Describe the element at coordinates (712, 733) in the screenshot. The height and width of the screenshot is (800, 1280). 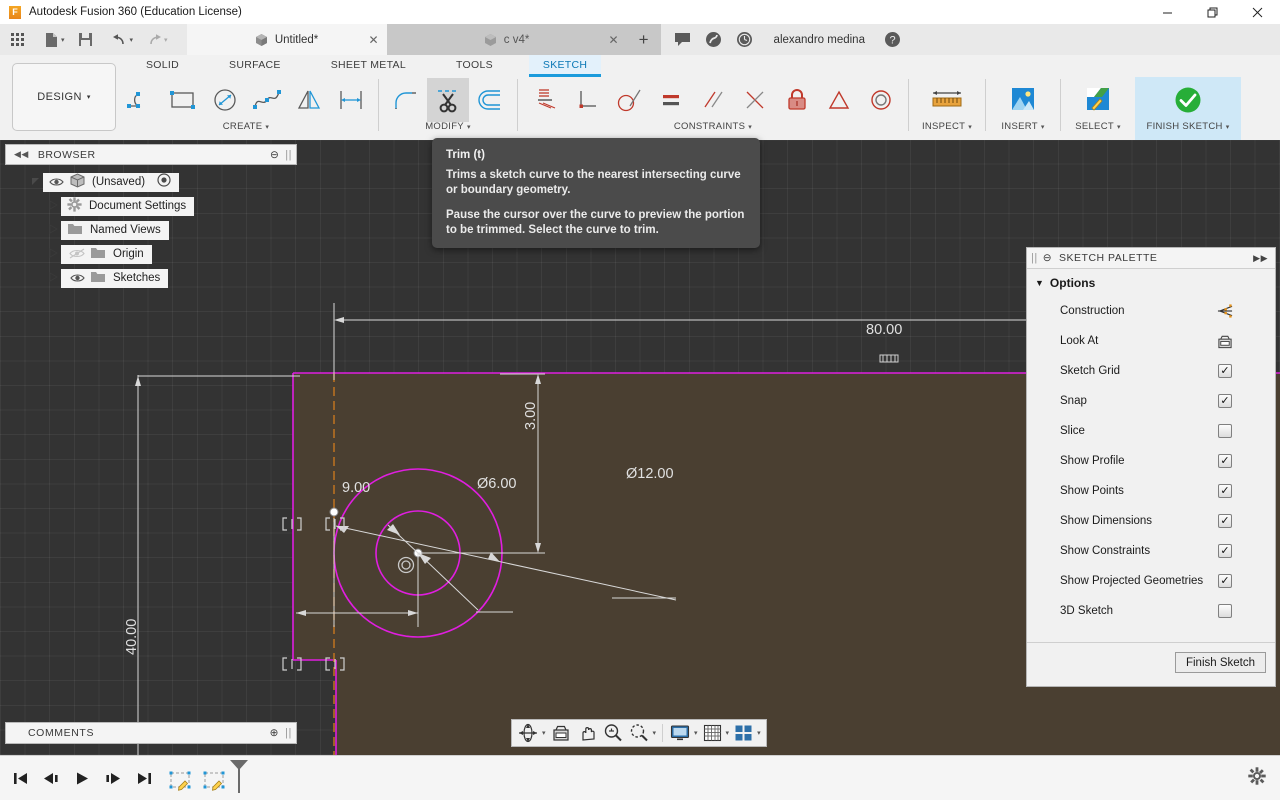
I see `grid-snaps-tool` at that location.